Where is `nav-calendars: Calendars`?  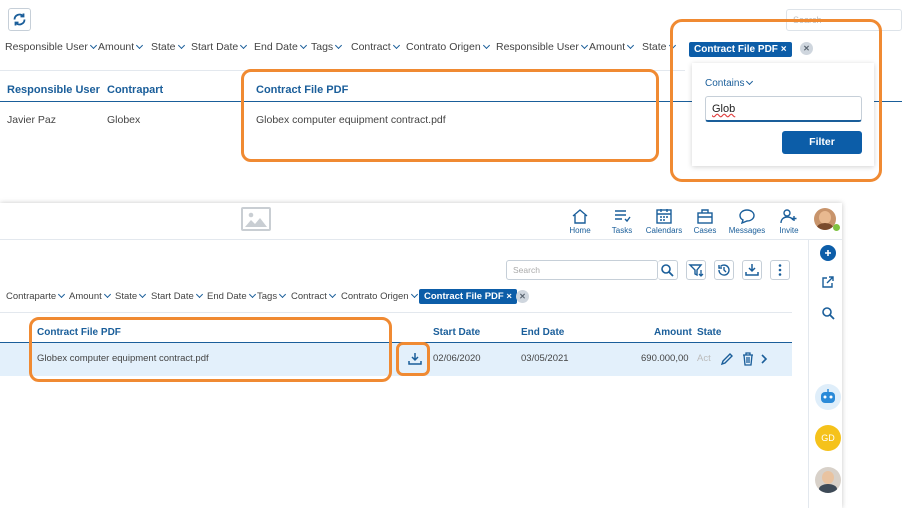
nav-calendars: Calendars is located at coordinates (664, 221).